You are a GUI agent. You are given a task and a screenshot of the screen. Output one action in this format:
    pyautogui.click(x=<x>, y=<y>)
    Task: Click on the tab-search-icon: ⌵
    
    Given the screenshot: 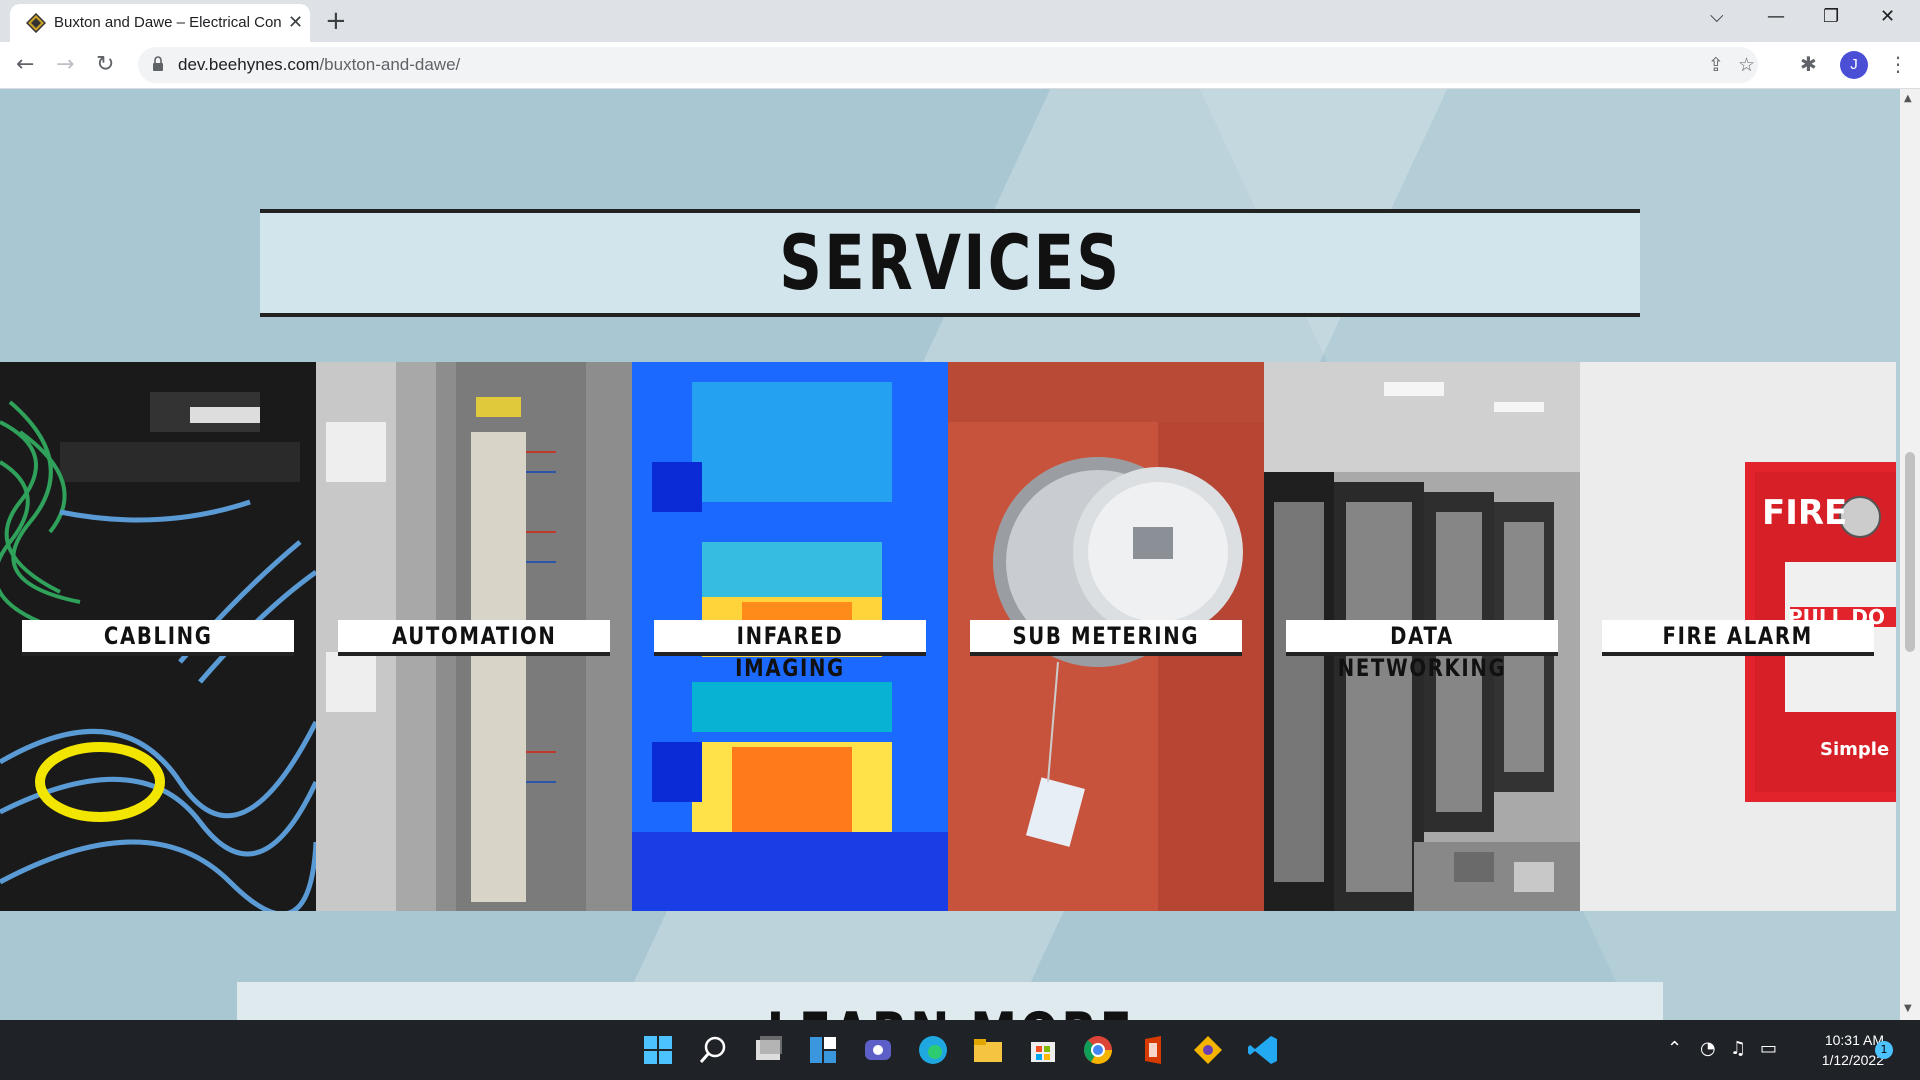 What is the action you would take?
    pyautogui.click(x=1717, y=16)
    